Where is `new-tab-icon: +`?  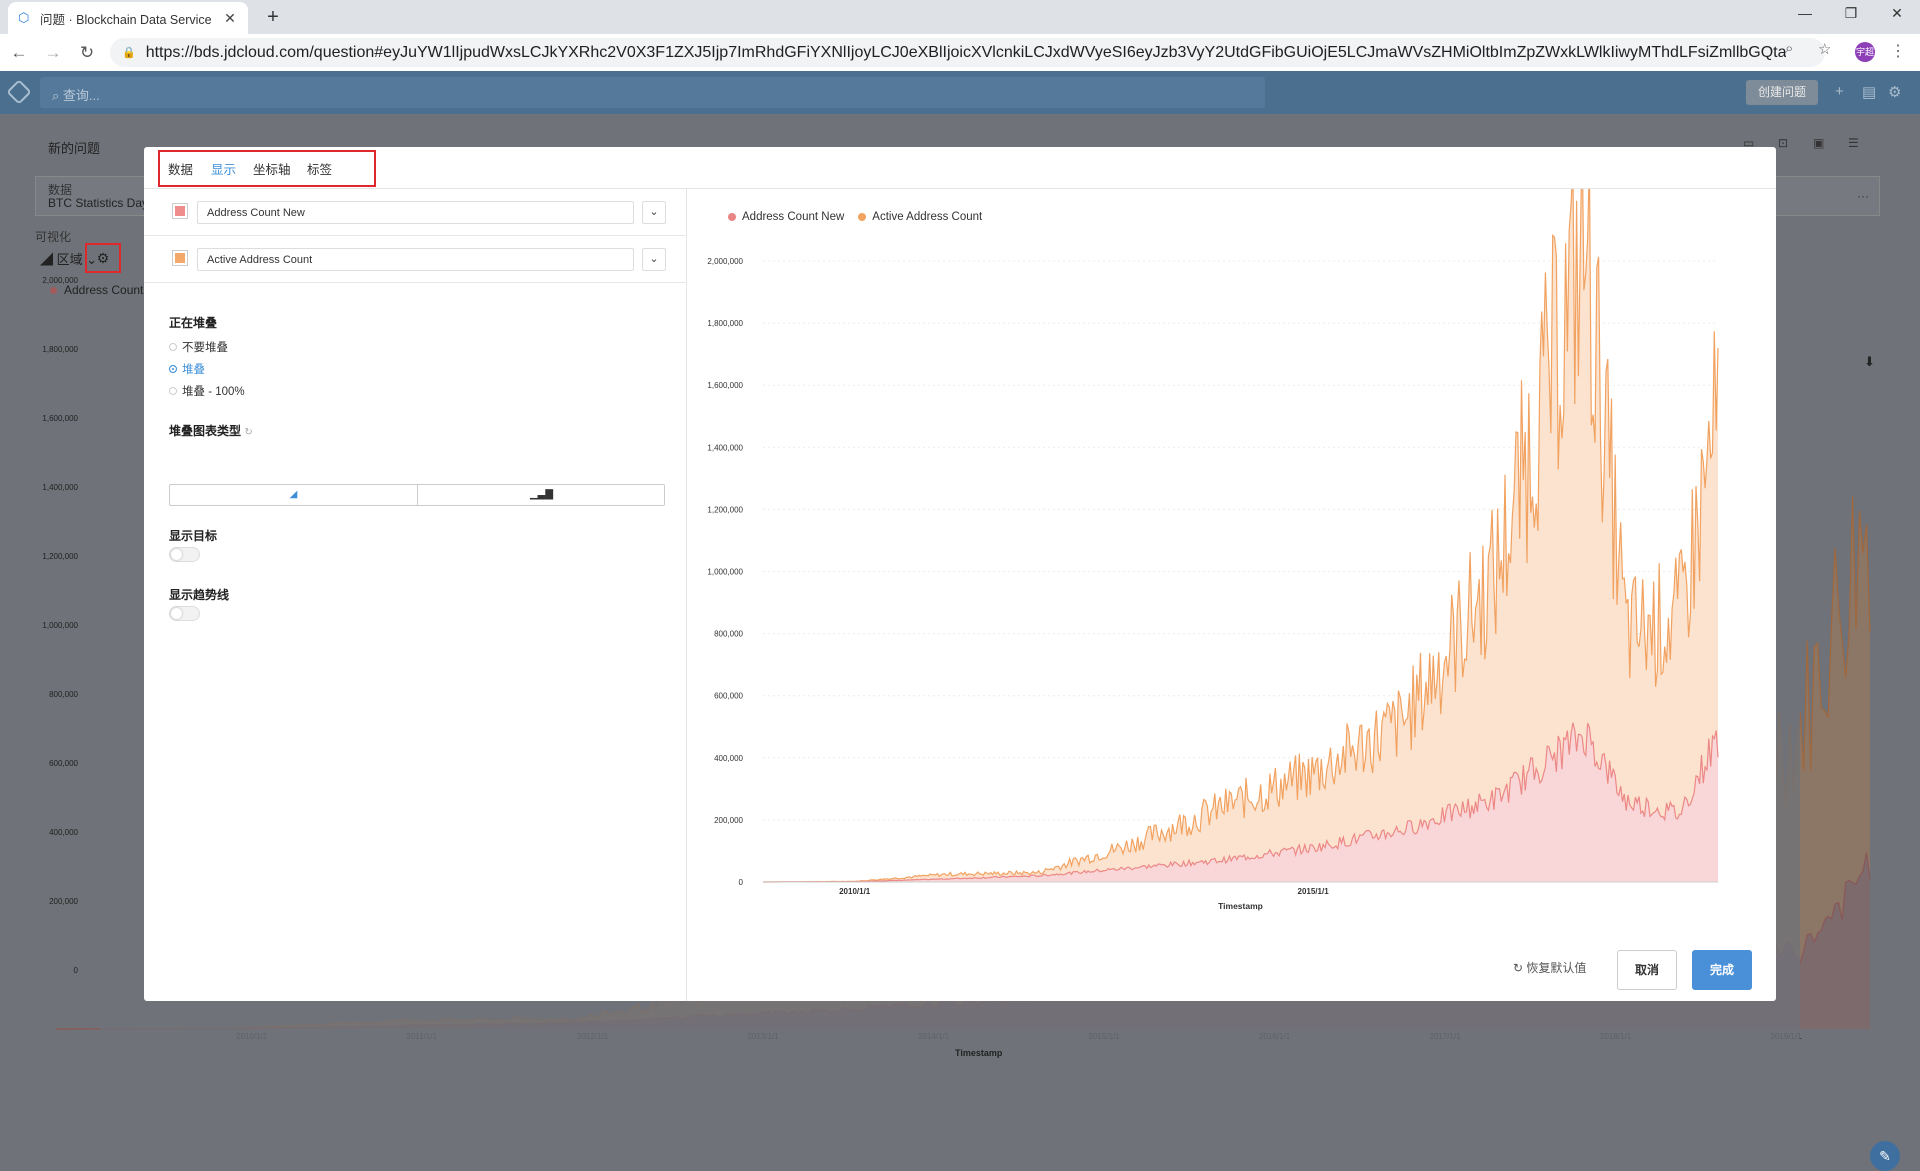 new-tab-icon: + is located at coordinates (273, 17).